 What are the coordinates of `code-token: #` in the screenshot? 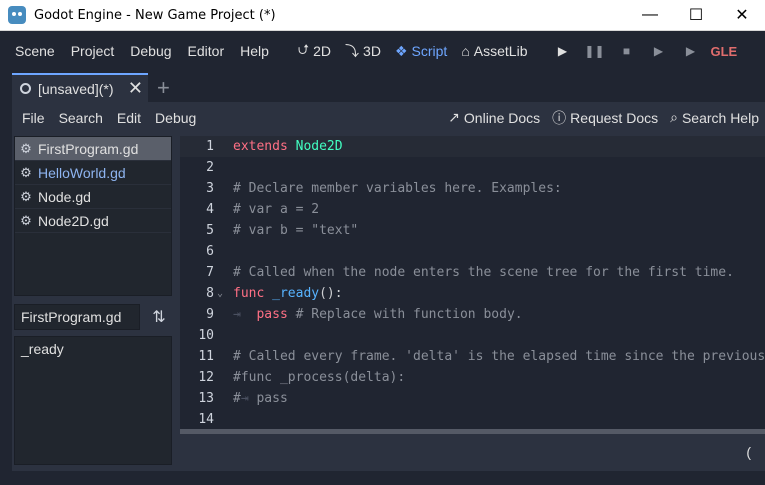 It's located at (237, 398).